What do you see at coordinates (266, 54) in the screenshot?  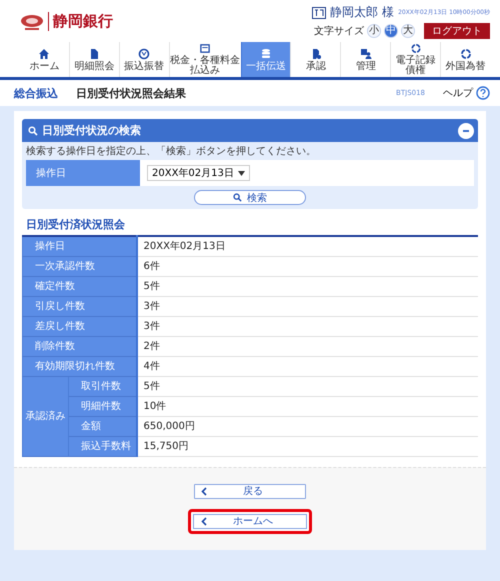 I see `database-icon` at bounding box center [266, 54].